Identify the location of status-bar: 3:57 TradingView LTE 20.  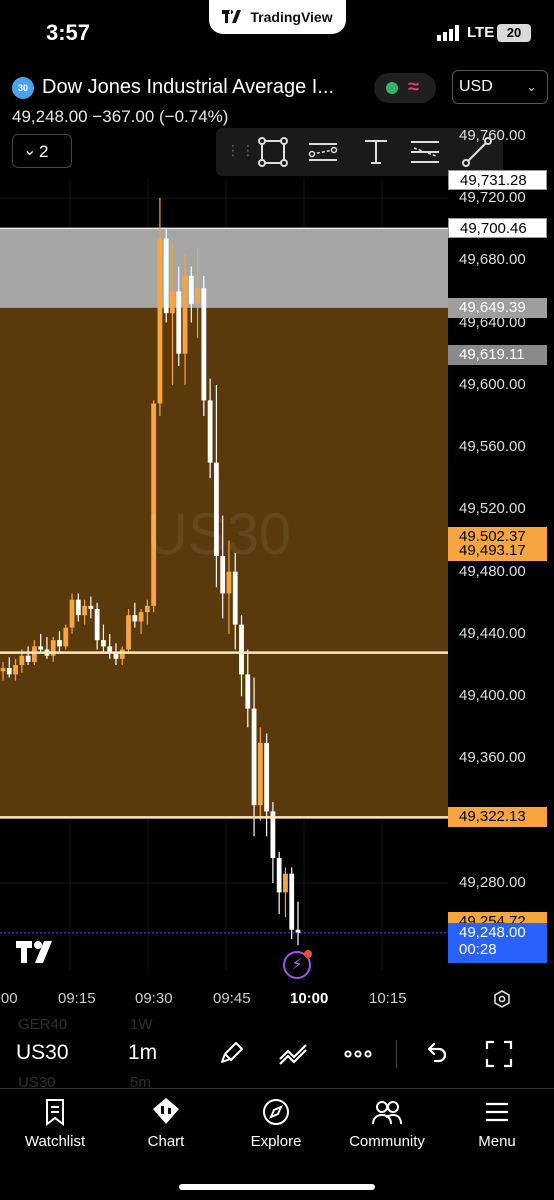
(277, 32).